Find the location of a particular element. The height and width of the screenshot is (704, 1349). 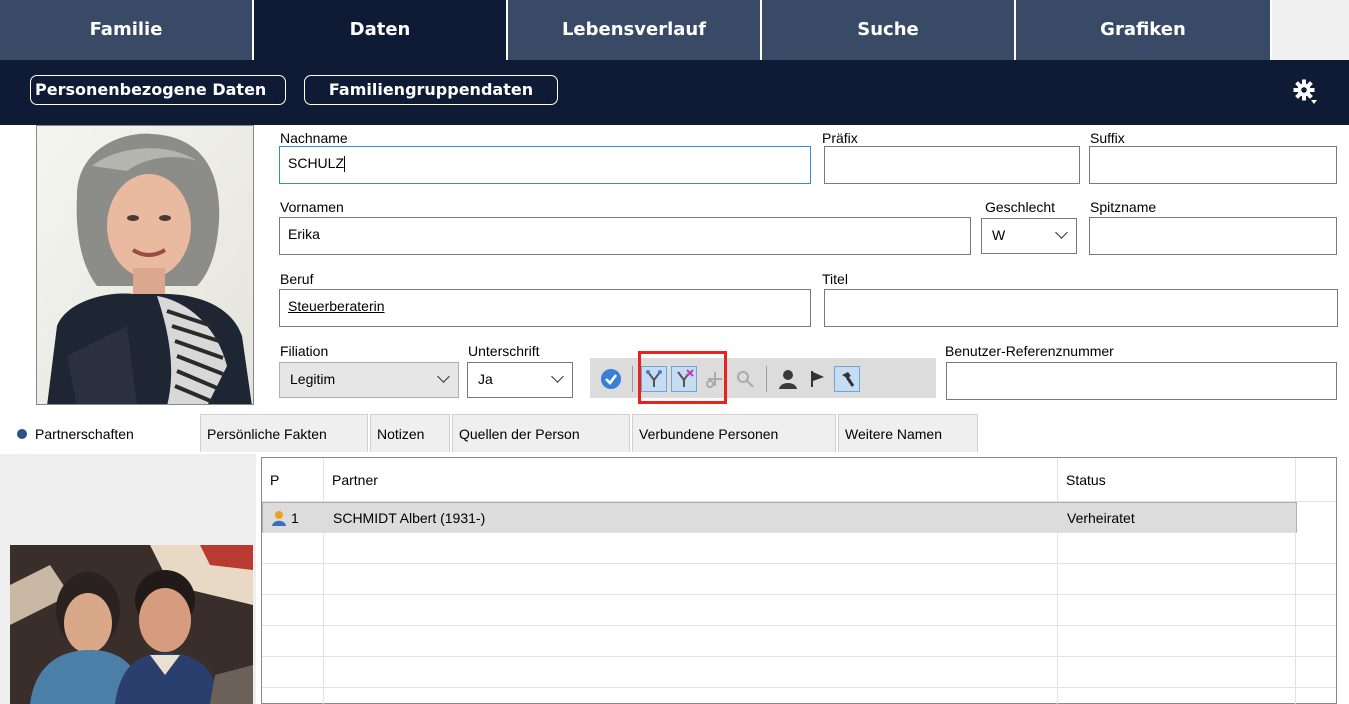

nachname-label: Nachname is located at coordinates (314, 138).